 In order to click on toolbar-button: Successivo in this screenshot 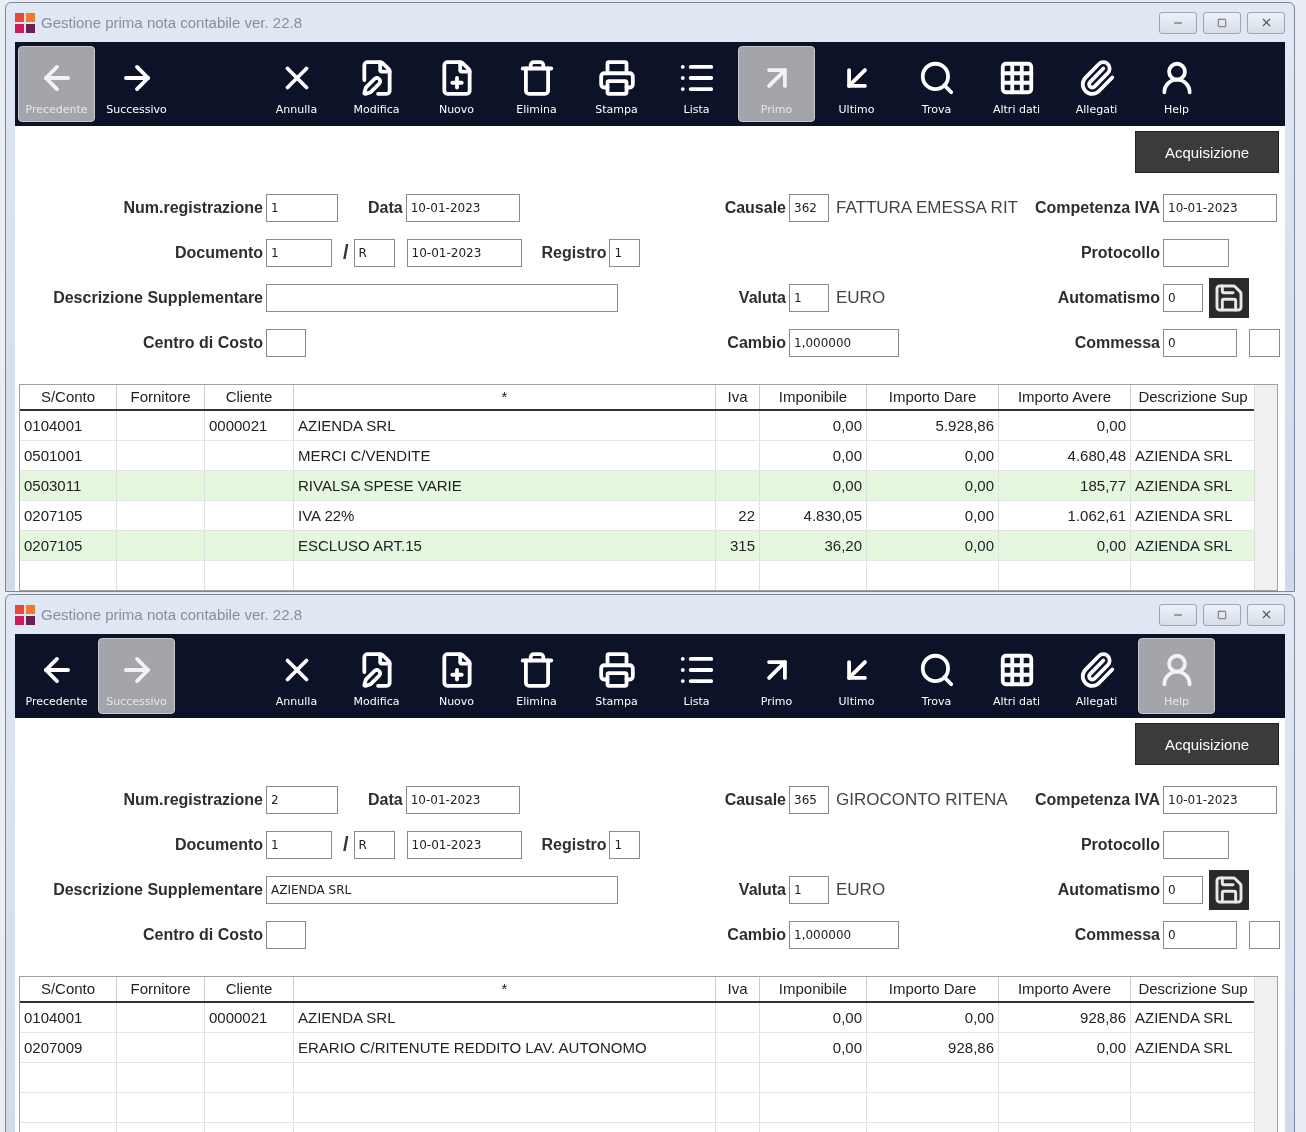, I will do `click(136, 84)`.